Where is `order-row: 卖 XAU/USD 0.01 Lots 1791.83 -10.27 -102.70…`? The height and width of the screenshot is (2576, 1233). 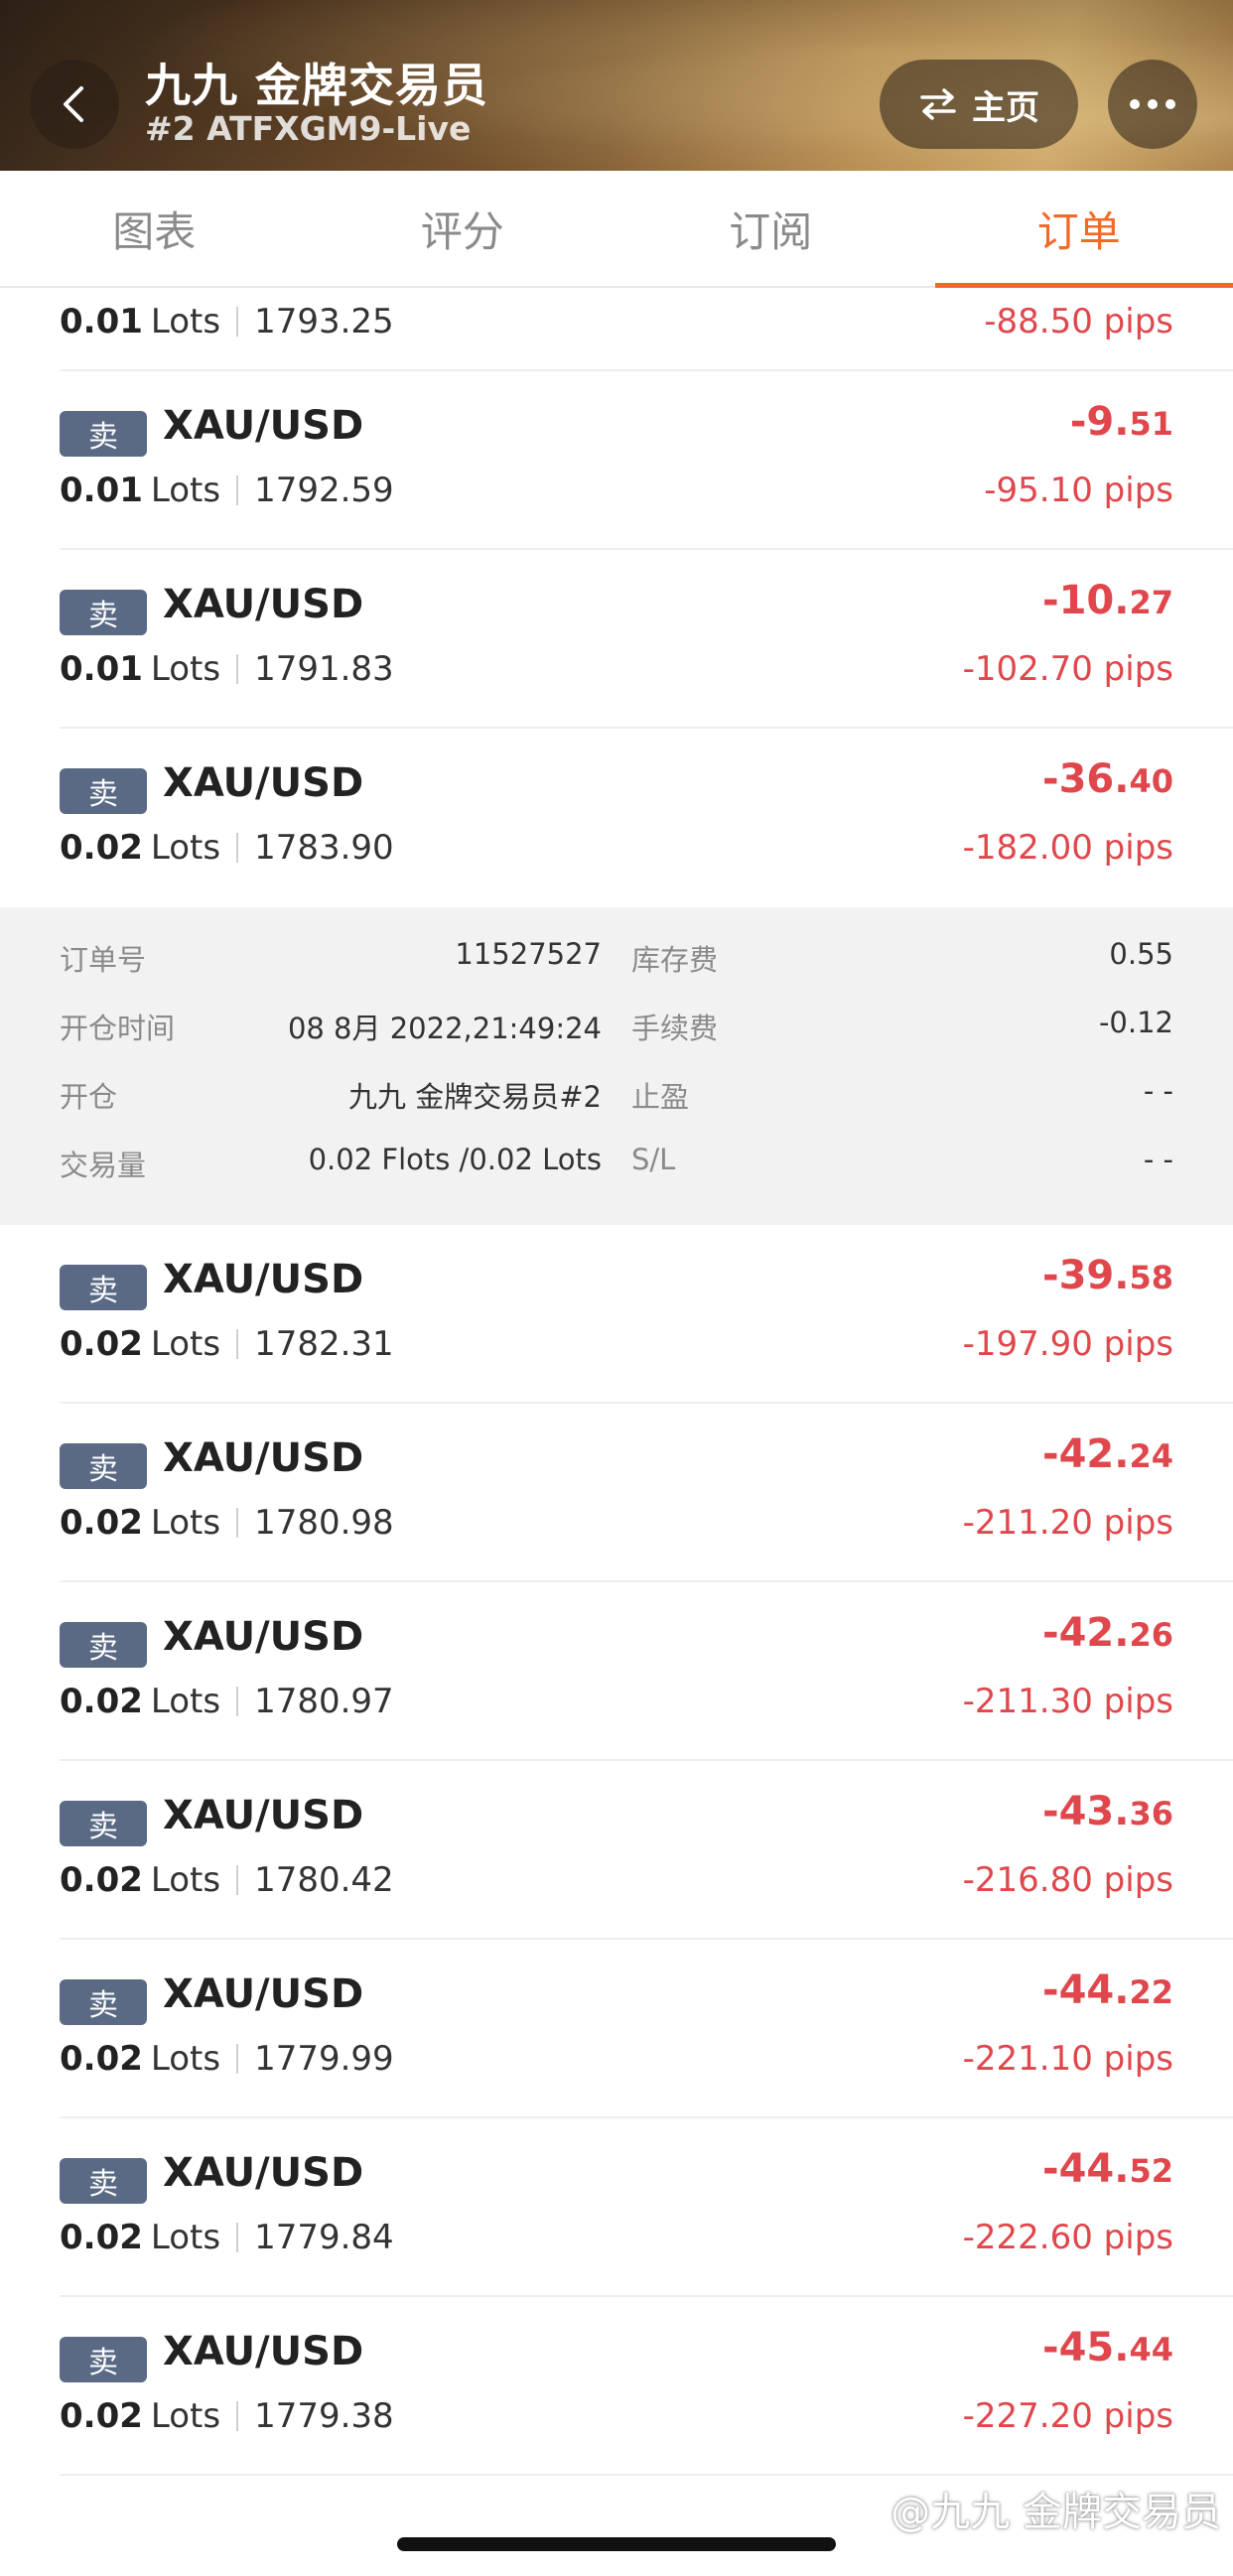
order-row: 卖 XAU/USD 0.01 Lots 1791.83 -10.27 -102.70… is located at coordinates (646, 639).